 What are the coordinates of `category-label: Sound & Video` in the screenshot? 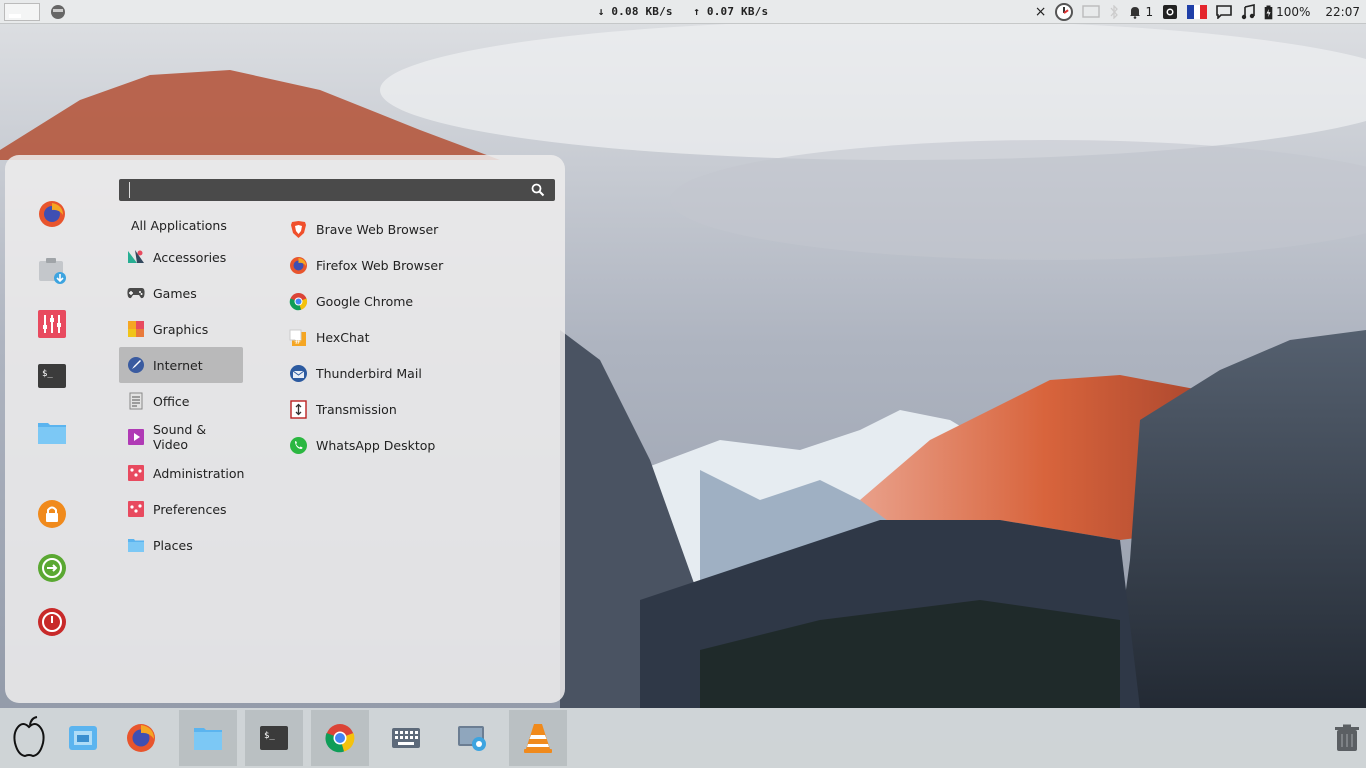 It's located at (180, 437).